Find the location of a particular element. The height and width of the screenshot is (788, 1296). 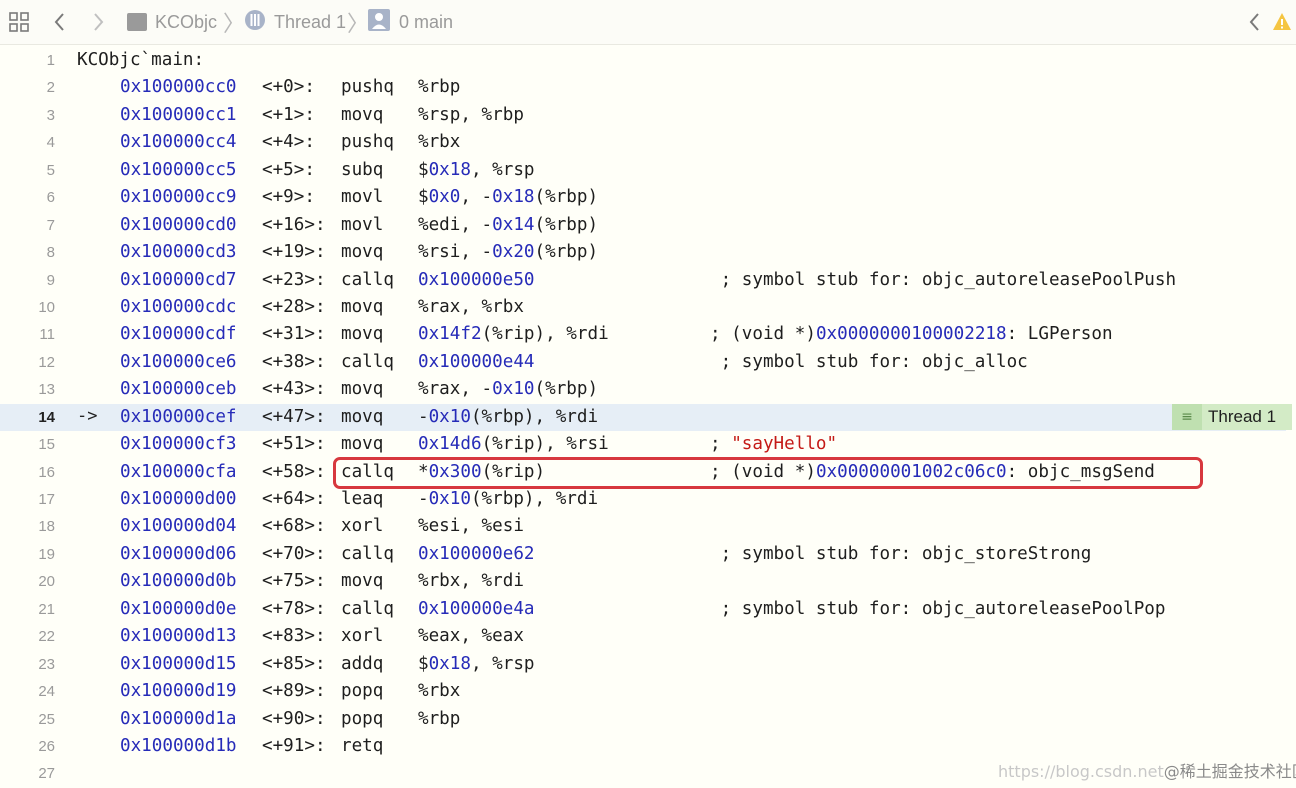

instruction-operands: %rax, %rbx is located at coordinates (471, 306).